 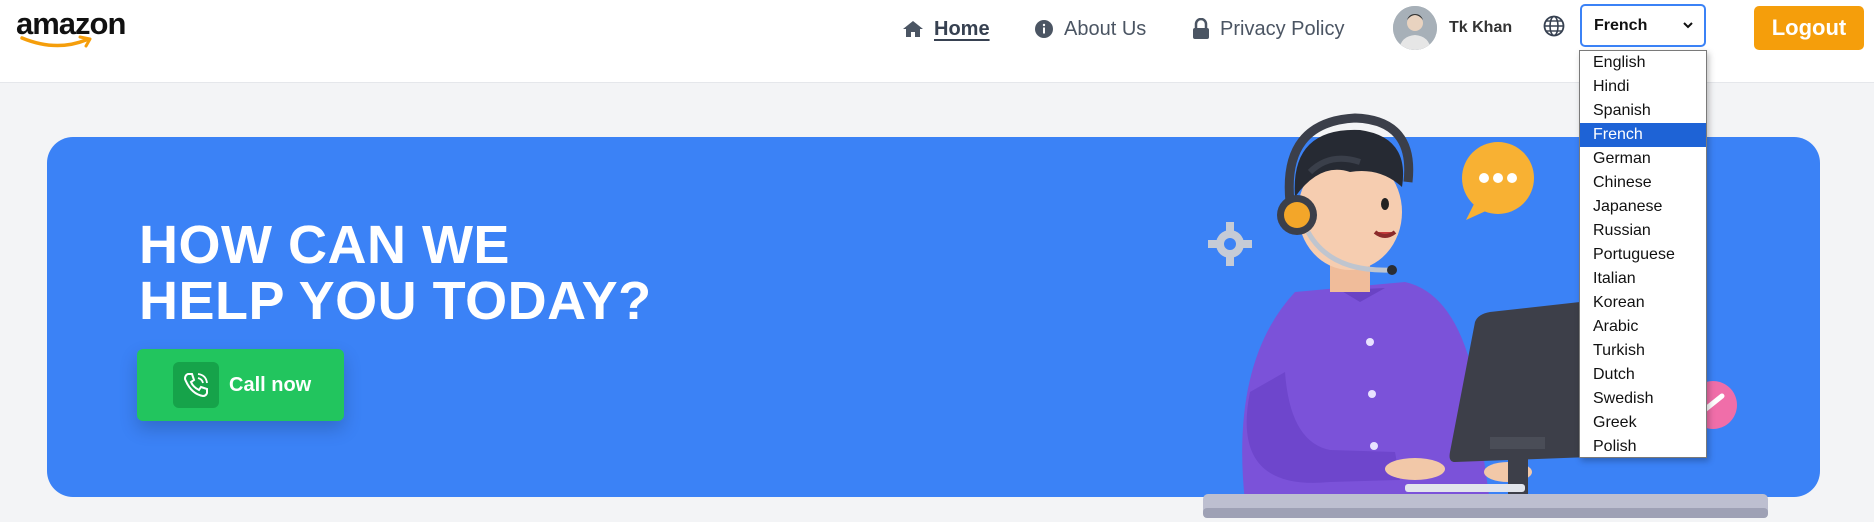 I want to click on chat-bubble-icon, so click(x=1498, y=181).